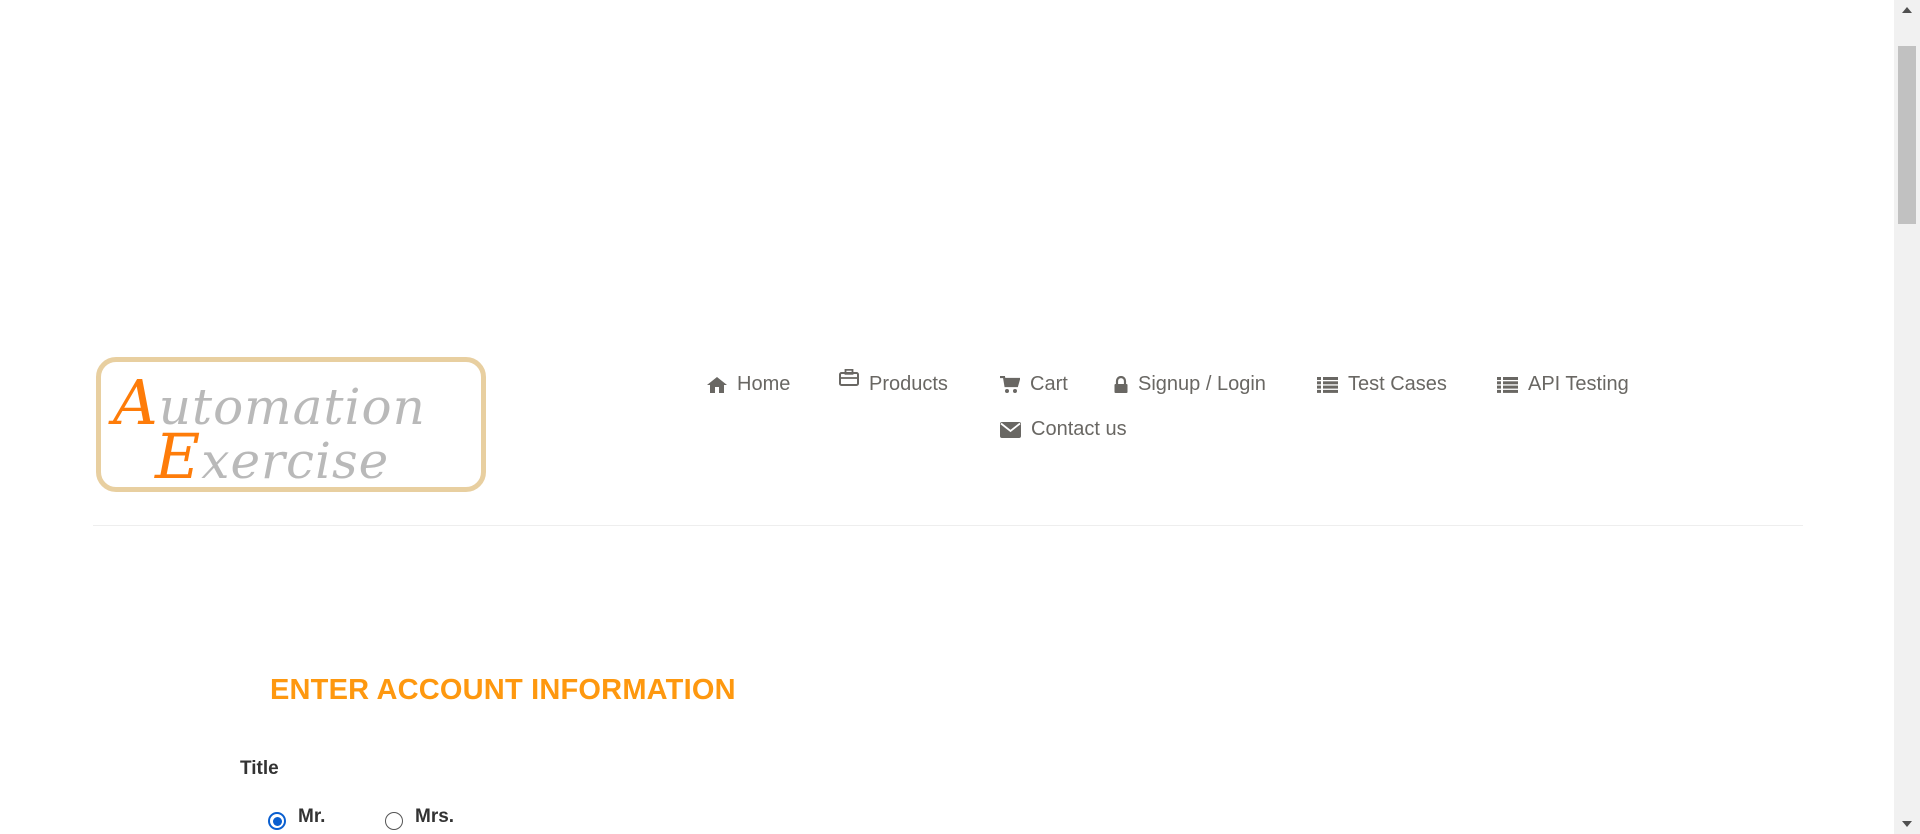 Image resolution: width=1920 pixels, height=834 pixels. I want to click on cart-icon, so click(1010, 384).